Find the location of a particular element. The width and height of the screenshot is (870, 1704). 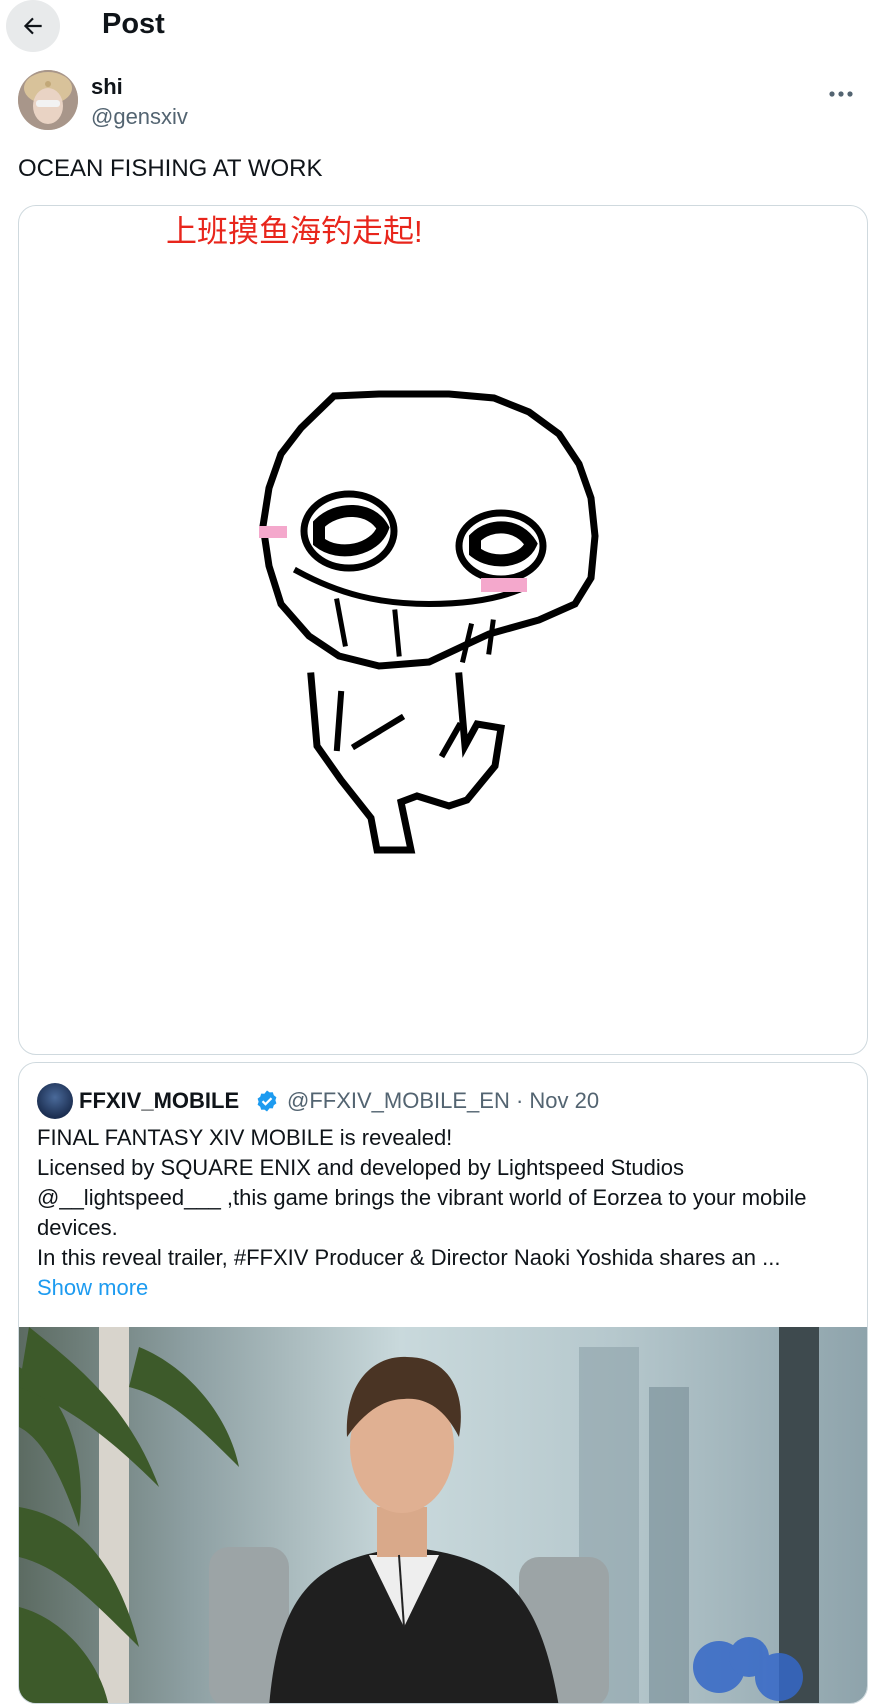

quoted-date: Nov 20 is located at coordinates (564, 1100).